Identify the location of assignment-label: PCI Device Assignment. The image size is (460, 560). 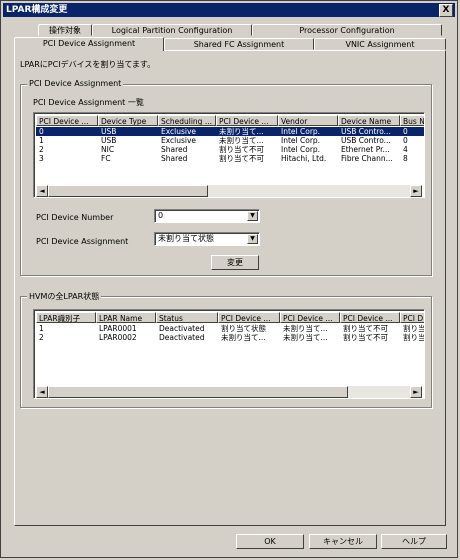
(82, 241).